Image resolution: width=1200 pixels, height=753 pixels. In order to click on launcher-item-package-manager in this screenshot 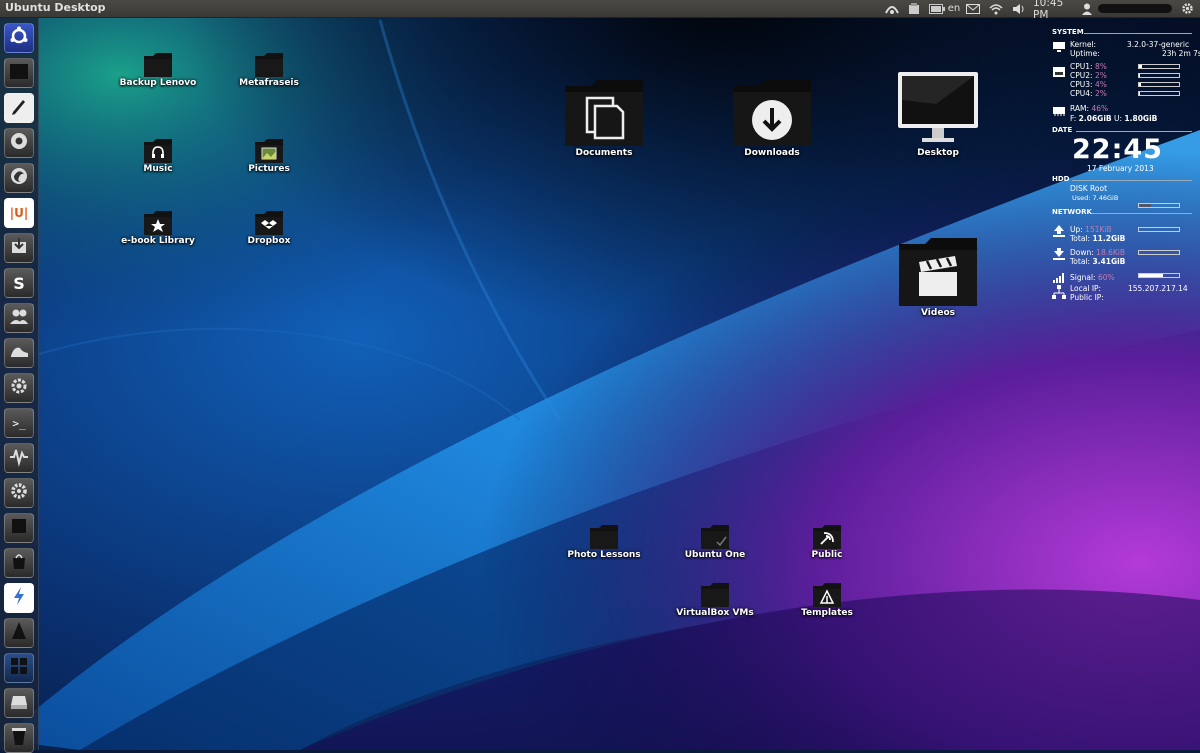, I will do `click(19, 248)`.